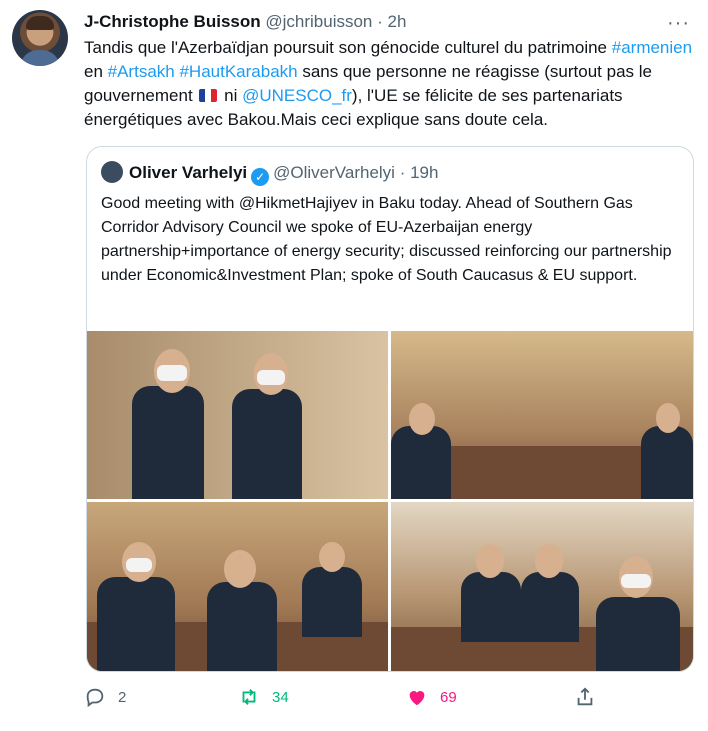 Image resolution: width=708 pixels, height=731 pixels. What do you see at coordinates (417, 698) in the screenshot?
I see `like-icon` at bounding box center [417, 698].